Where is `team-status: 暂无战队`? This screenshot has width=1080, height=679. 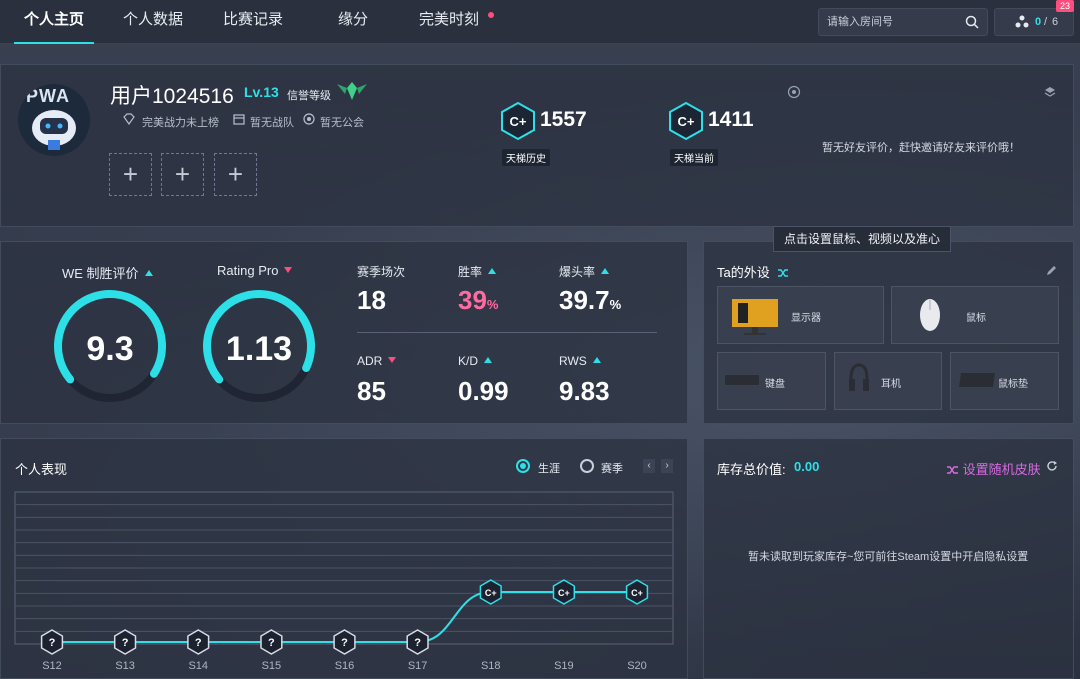
team-status: 暂无战队 is located at coordinates (272, 123).